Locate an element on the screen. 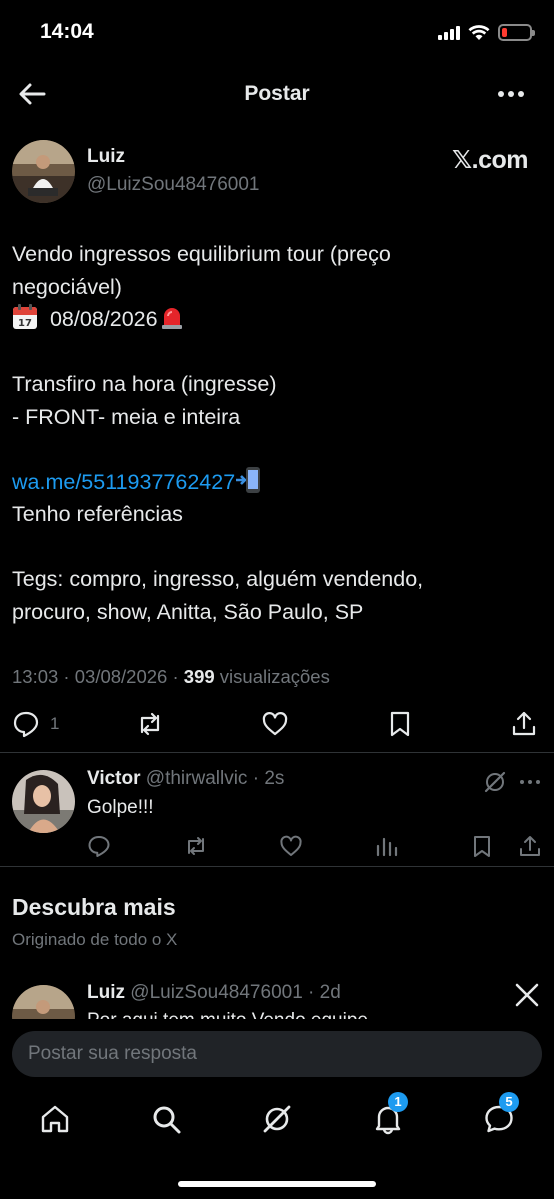  reply-header: Victor @thirwallvic · 2s is located at coordinates (185, 779).